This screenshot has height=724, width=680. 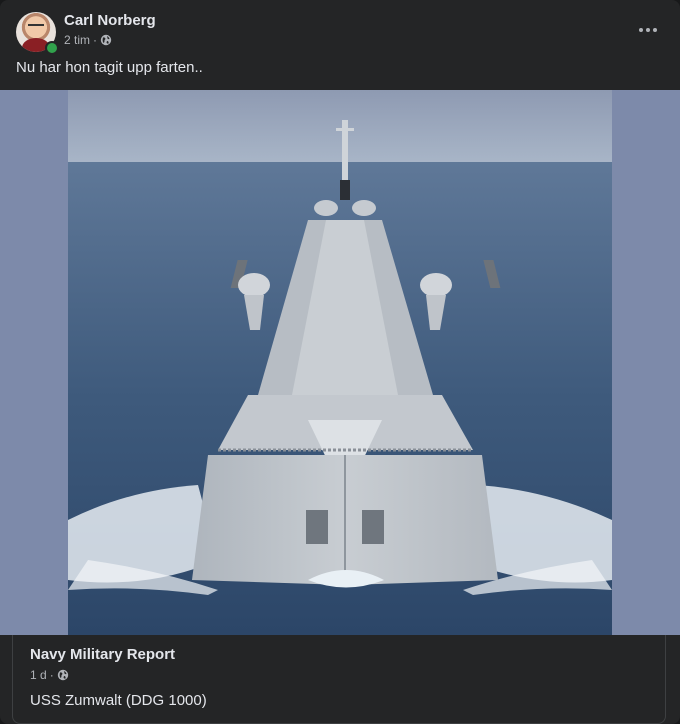 What do you see at coordinates (109, 67) in the screenshot?
I see `post-caption: Nu har hon tagit upp farten..` at bounding box center [109, 67].